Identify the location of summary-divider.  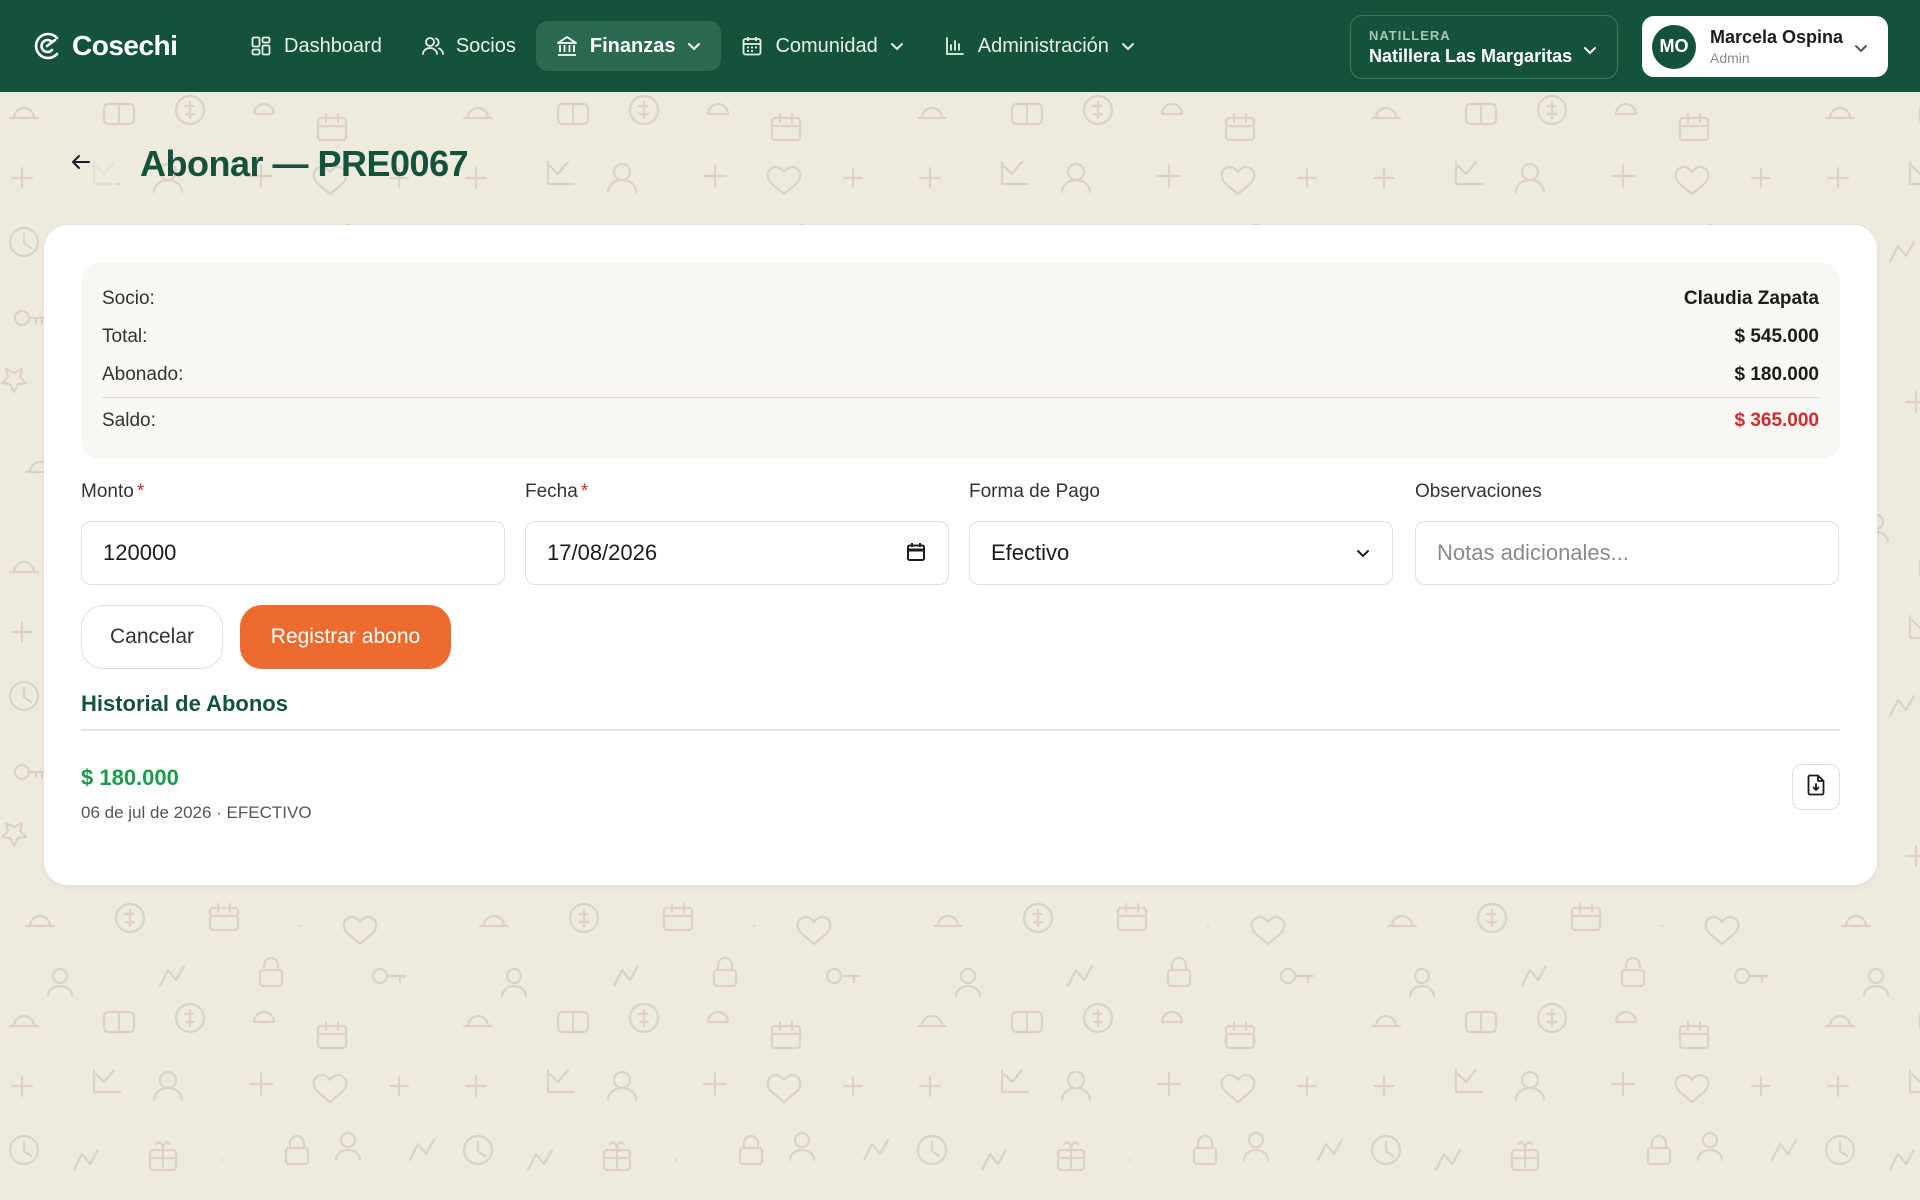
(960, 397).